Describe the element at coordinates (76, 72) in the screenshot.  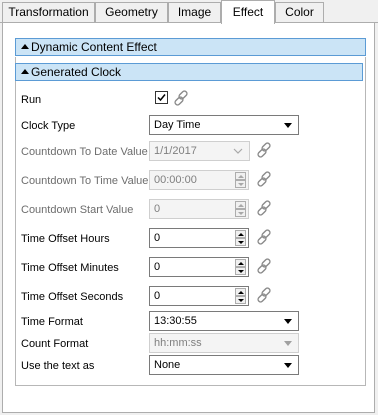
I see `group-header-label: Generated Clock` at that location.